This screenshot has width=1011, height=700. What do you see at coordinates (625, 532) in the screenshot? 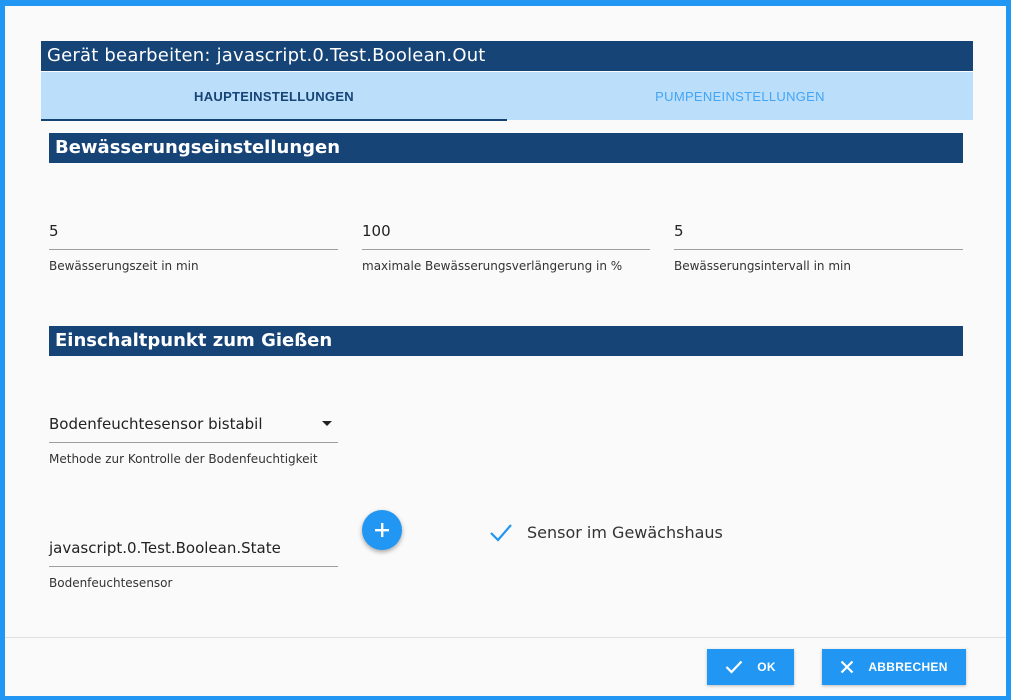
I see `greenhouse-checkbox-label: Sensor im Gewächshaus` at bounding box center [625, 532].